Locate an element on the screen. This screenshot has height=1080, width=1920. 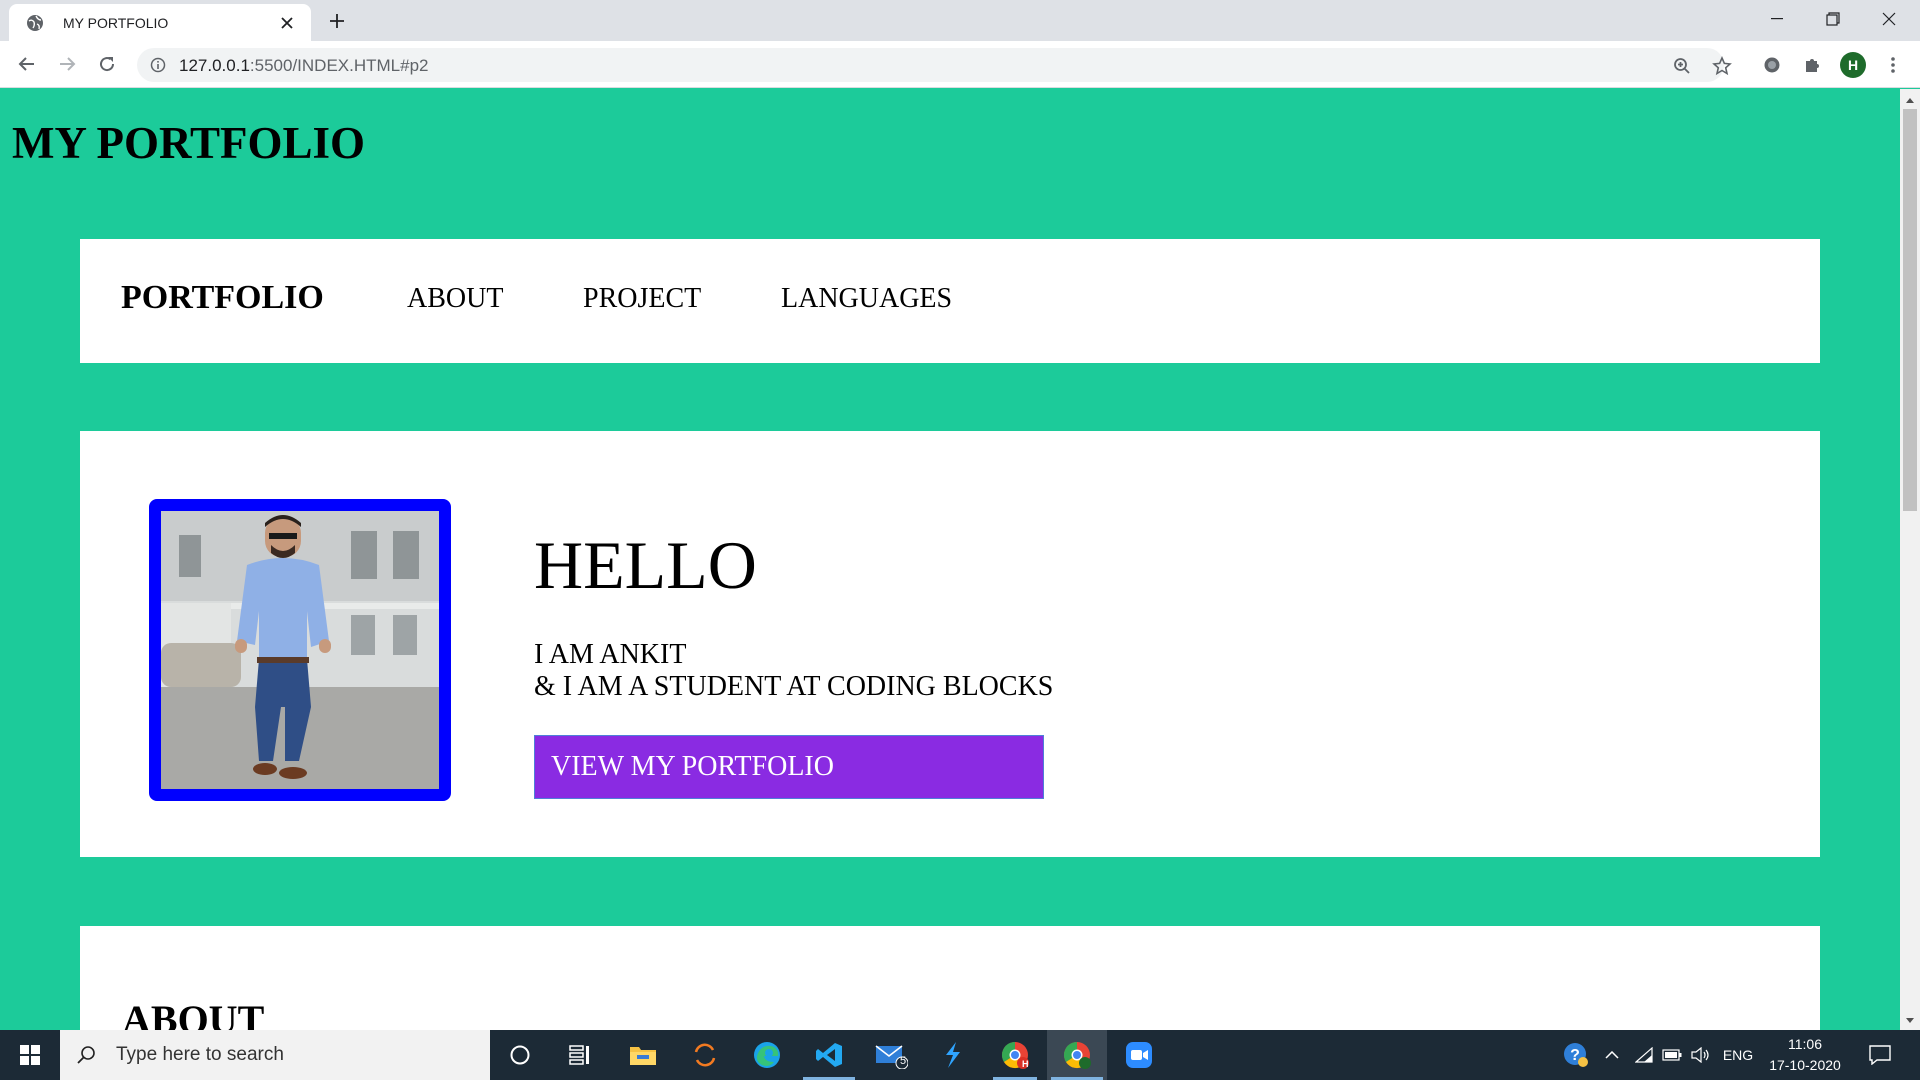
vscode-icon is located at coordinates (829, 1055).